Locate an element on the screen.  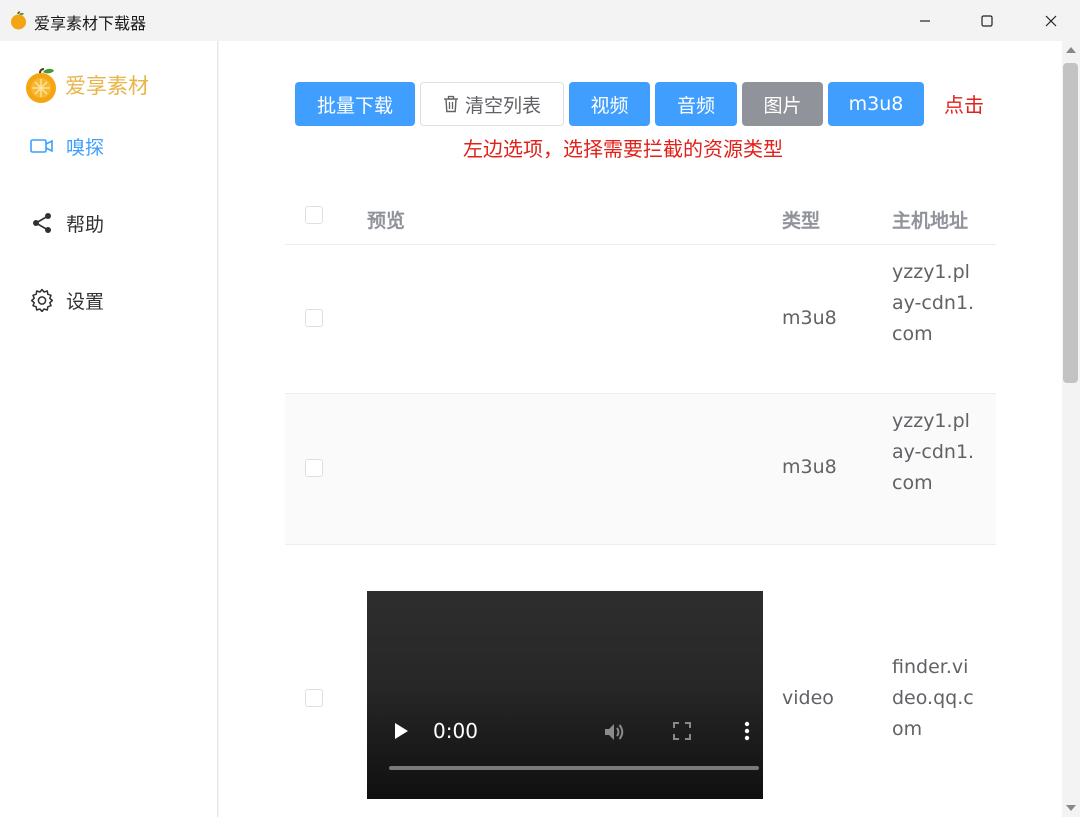
trash-icon is located at coordinates (450, 104).